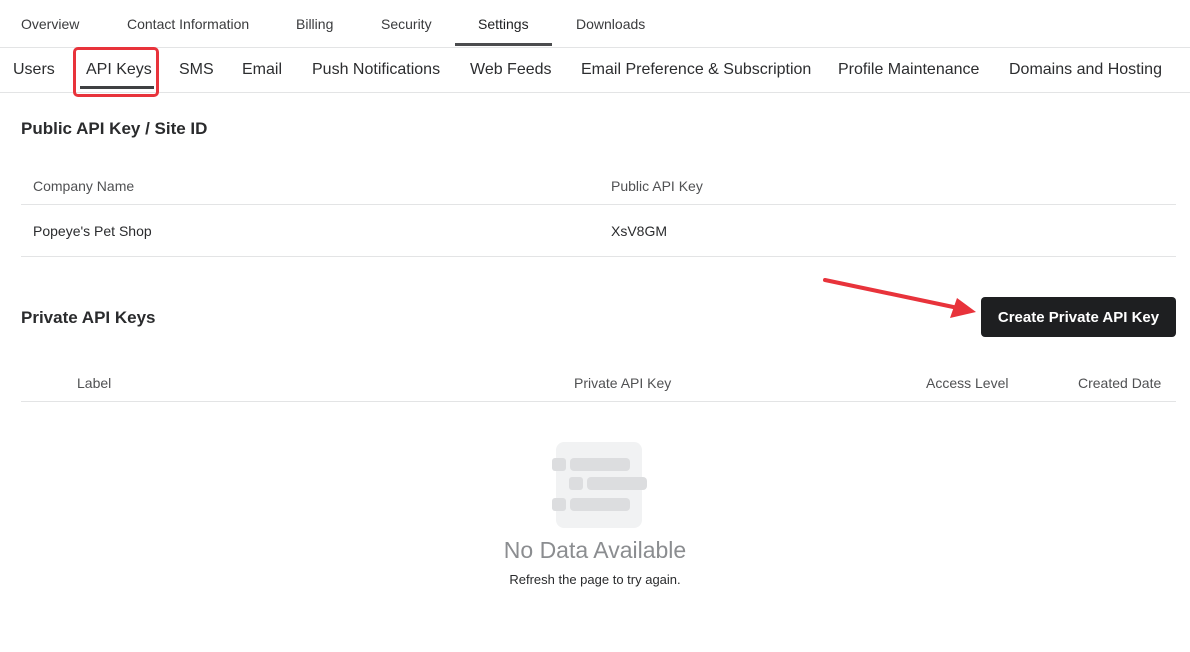 The width and height of the screenshot is (1190, 652). What do you see at coordinates (117, 87) in the screenshot?
I see `active-subtab-indicator` at bounding box center [117, 87].